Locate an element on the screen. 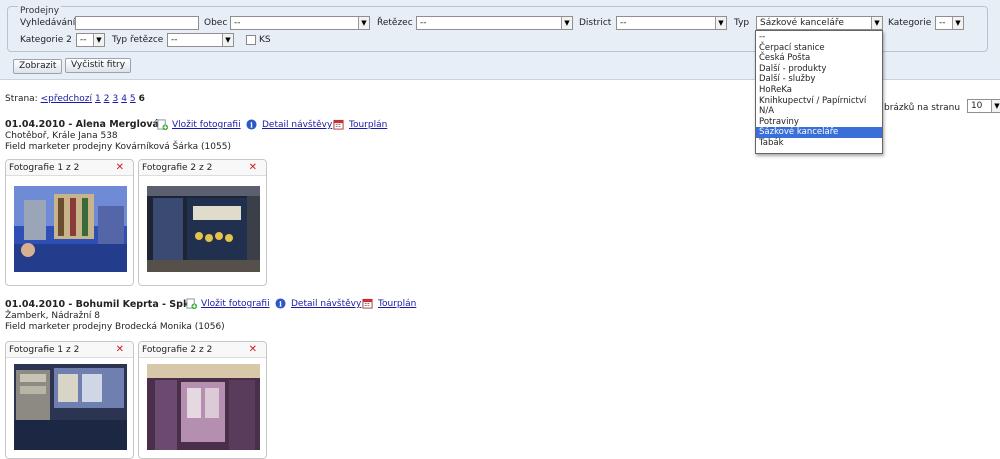  typ-option: Knihkupectví / Papírnictví is located at coordinates (819, 101).